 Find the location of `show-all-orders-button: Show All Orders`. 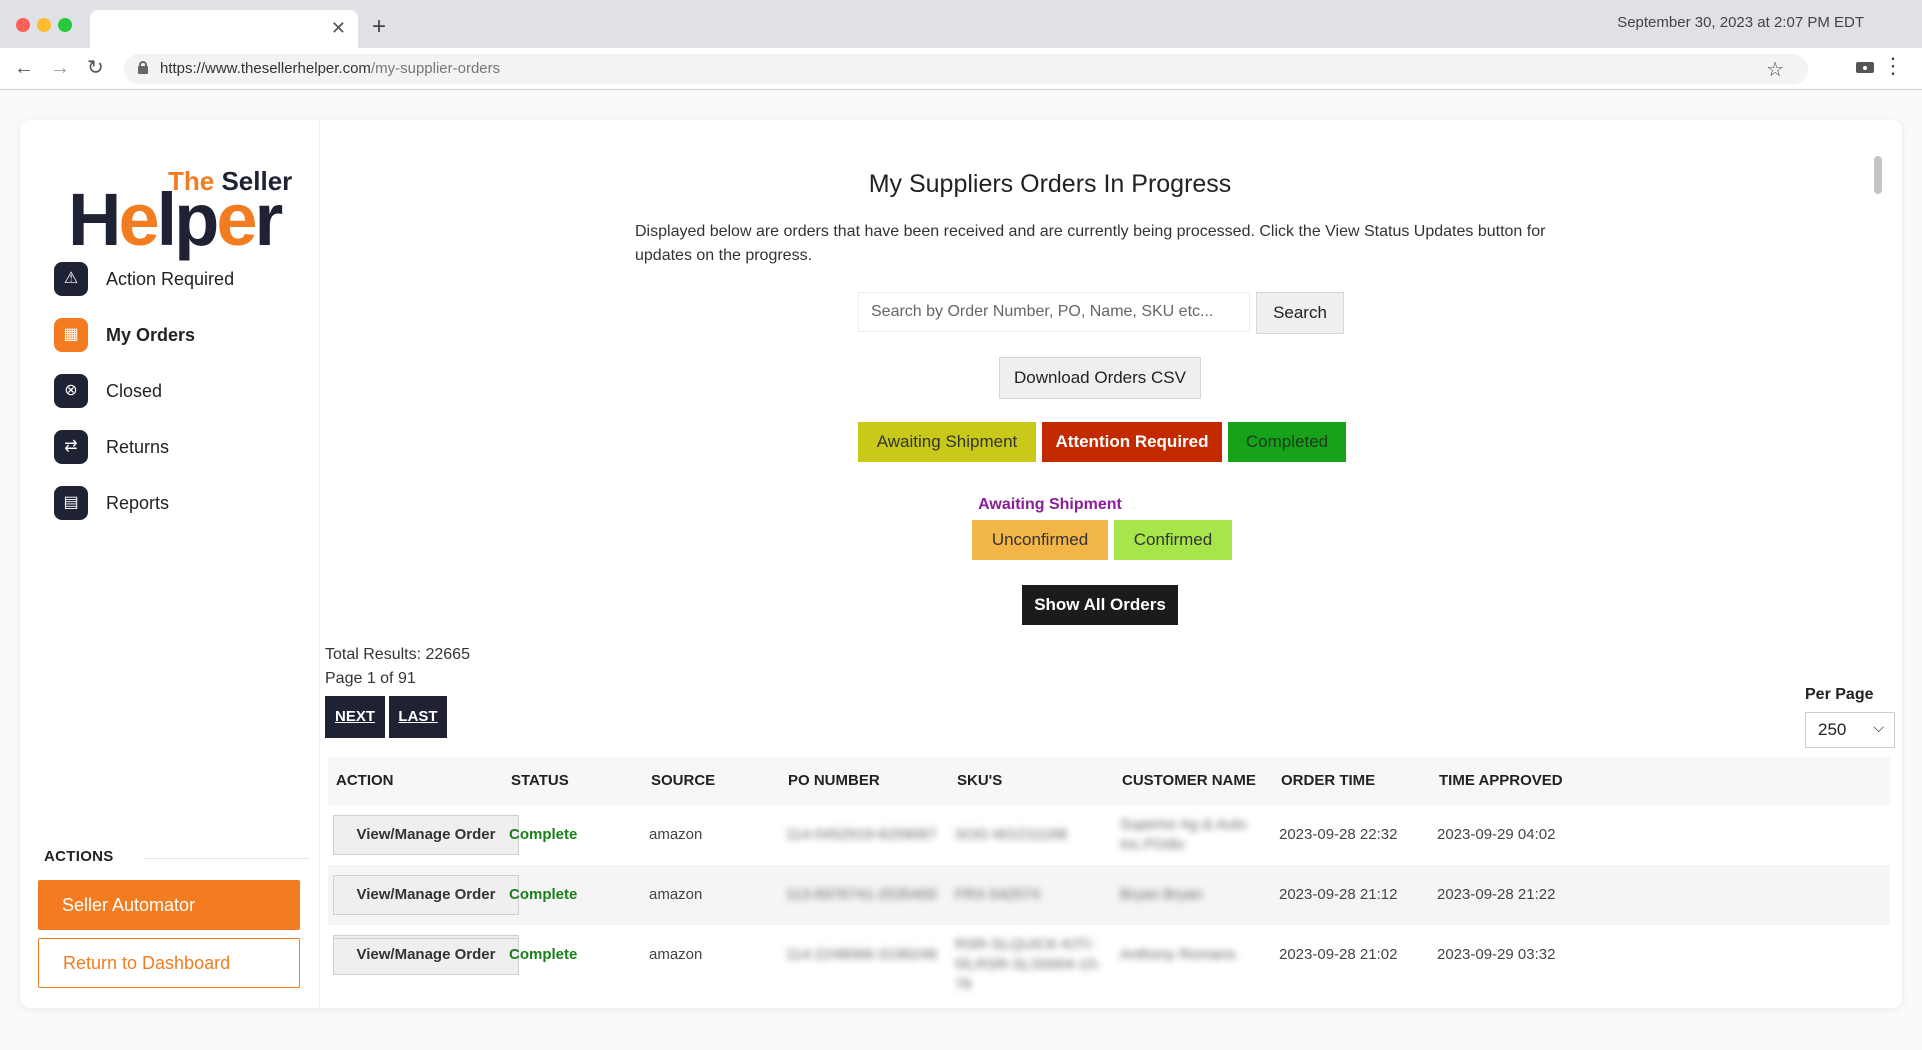

show-all-orders-button: Show All Orders is located at coordinates (1100, 605).